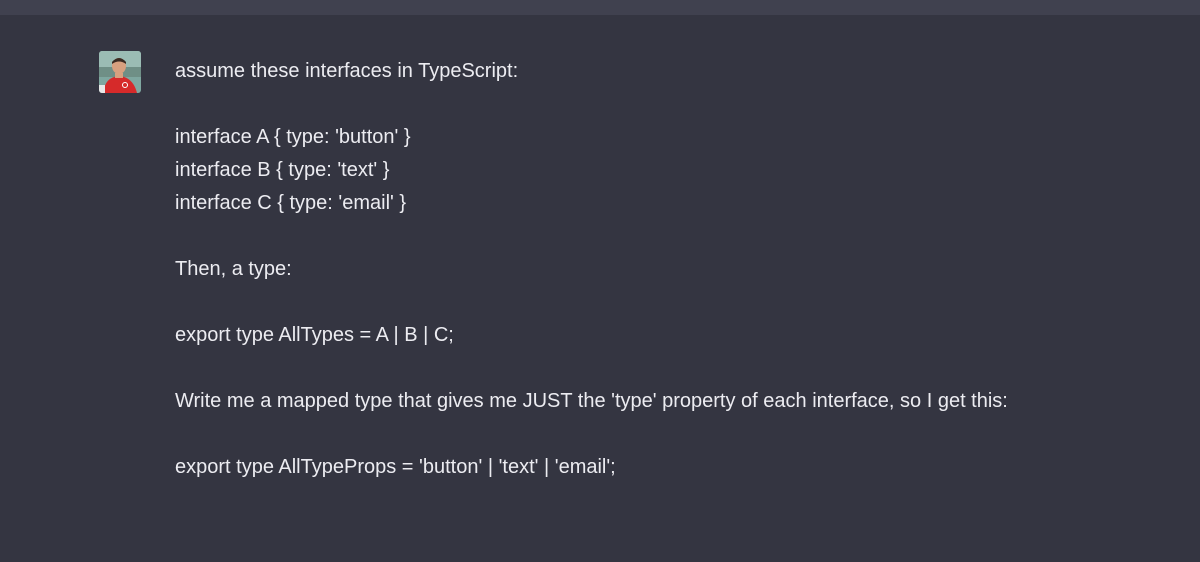 This screenshot has width=1200, height=562. What do you see at coordinates (282, 170) in the screenshot?
I see `code-line: interface B { type: 'text' }` at bounding box center [282, 170].